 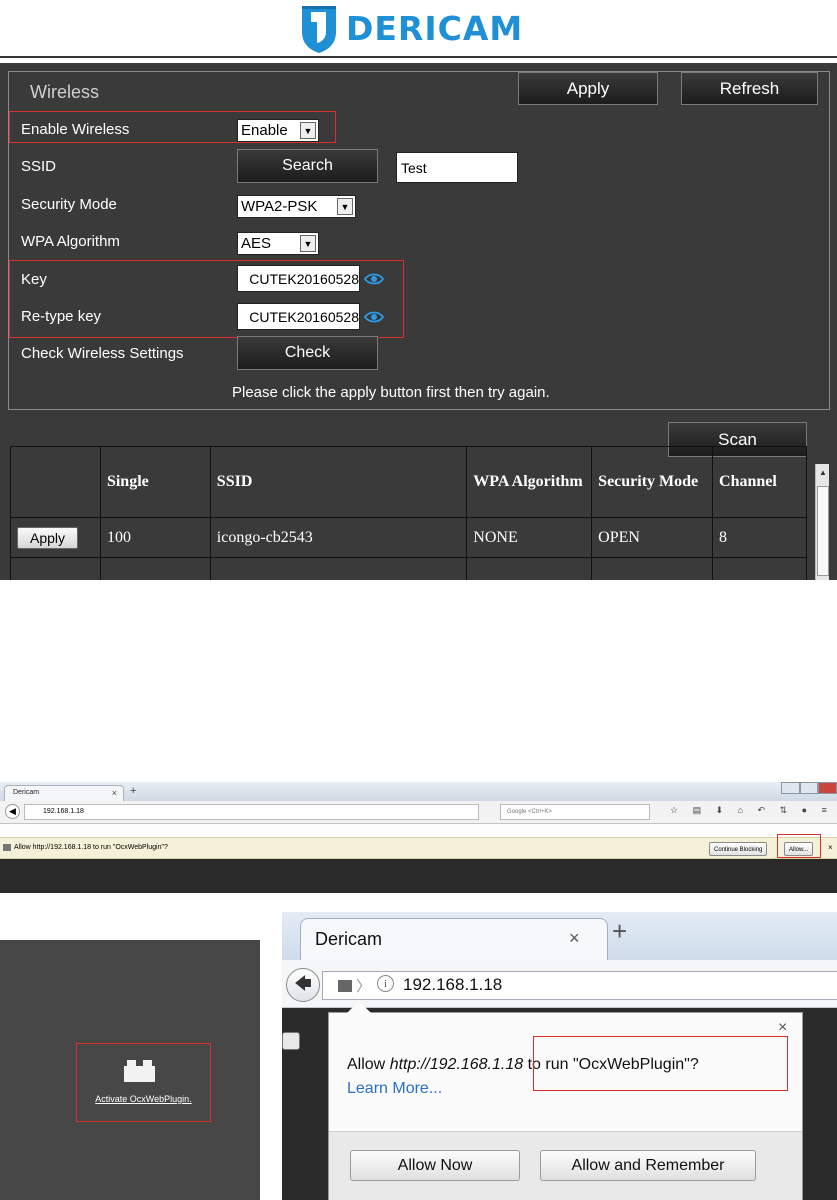 What do you see at coordinates (809, 788) in the screenshot?
I see `maximize-icon` at bounding box center [809, 788].